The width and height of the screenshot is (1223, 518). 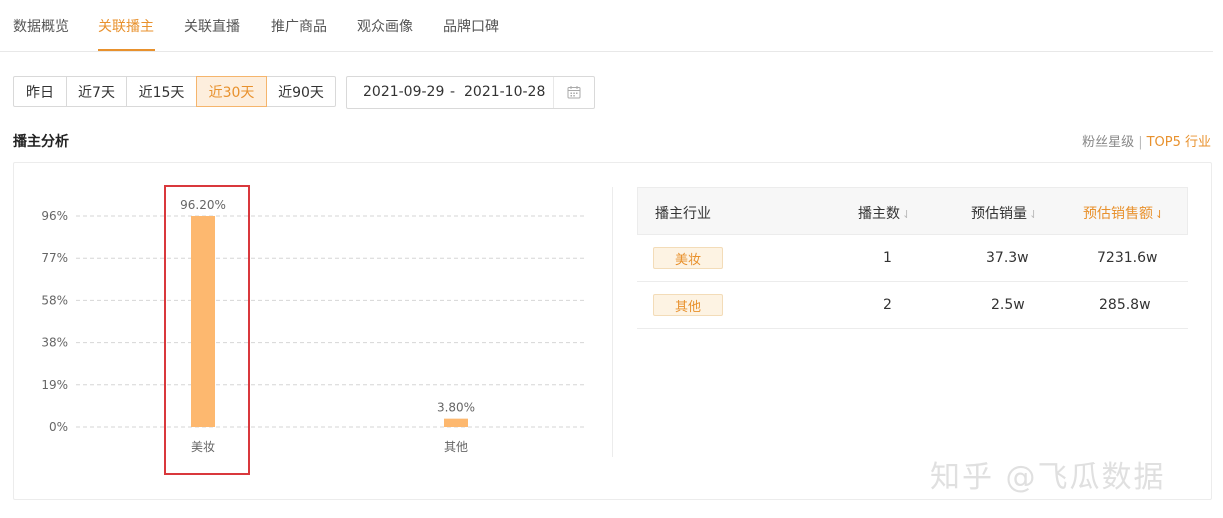 I want to click on row-count: 1, so click(x=887, y=258).